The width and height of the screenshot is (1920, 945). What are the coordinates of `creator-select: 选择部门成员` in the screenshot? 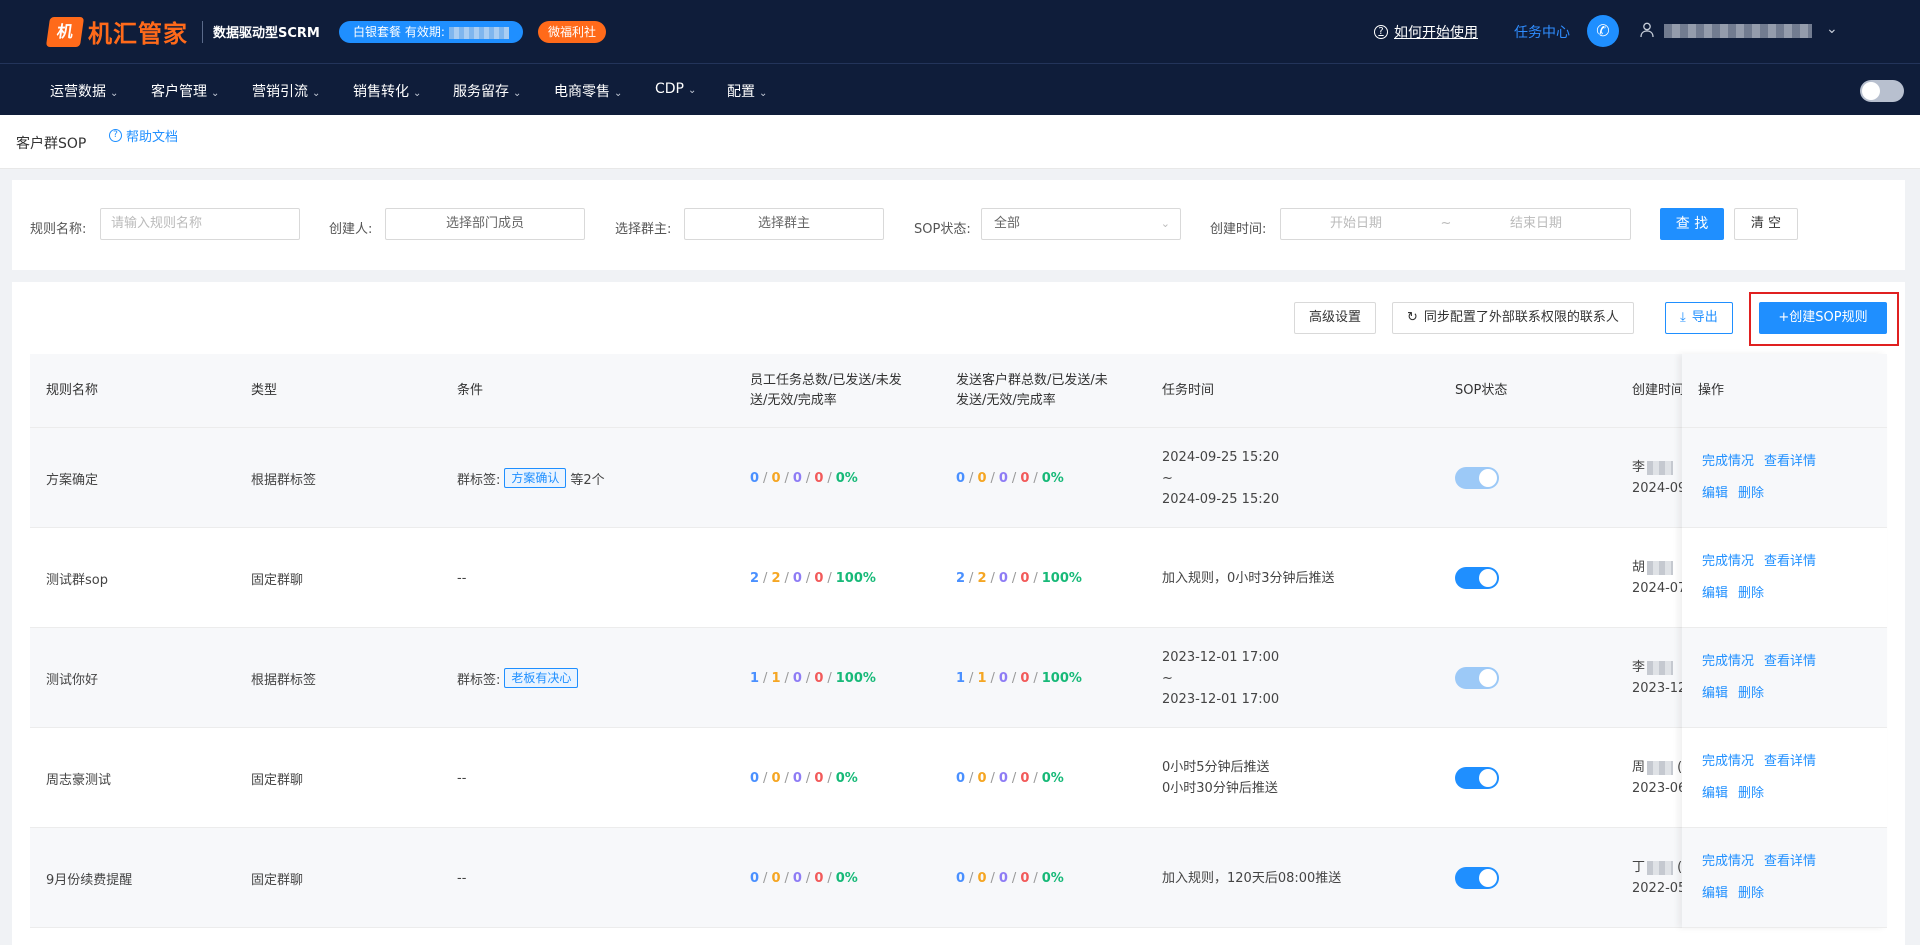 It's located at (485, 224).